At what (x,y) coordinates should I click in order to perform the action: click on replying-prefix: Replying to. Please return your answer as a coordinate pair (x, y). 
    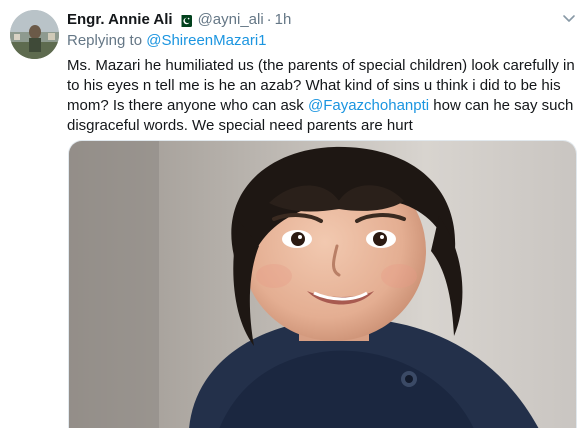
    Looking at the image, I should click on (107, 40).